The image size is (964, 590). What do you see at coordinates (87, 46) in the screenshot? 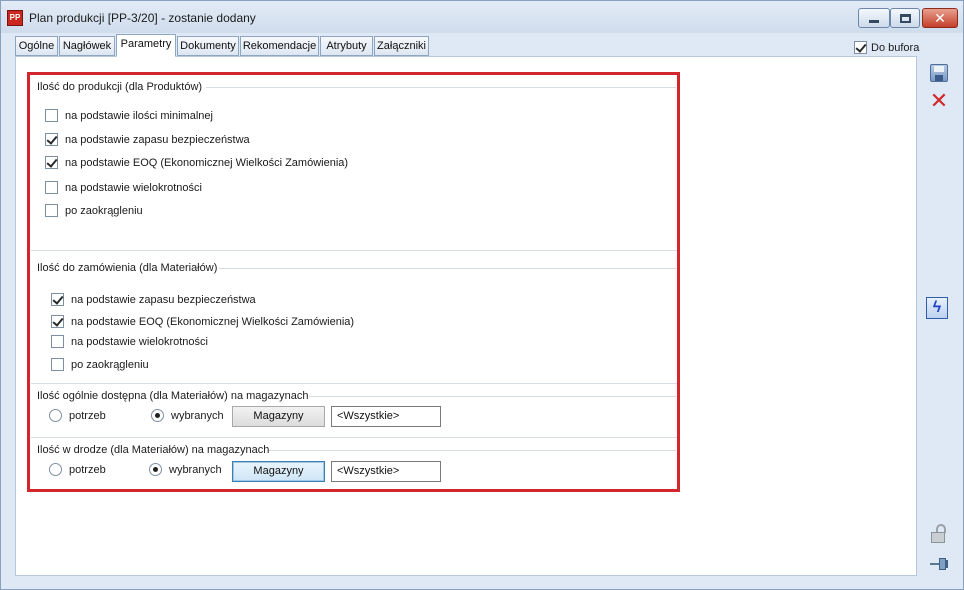
I see `tab-naglowek: Nagłówek` at bounding box center [87, 46].